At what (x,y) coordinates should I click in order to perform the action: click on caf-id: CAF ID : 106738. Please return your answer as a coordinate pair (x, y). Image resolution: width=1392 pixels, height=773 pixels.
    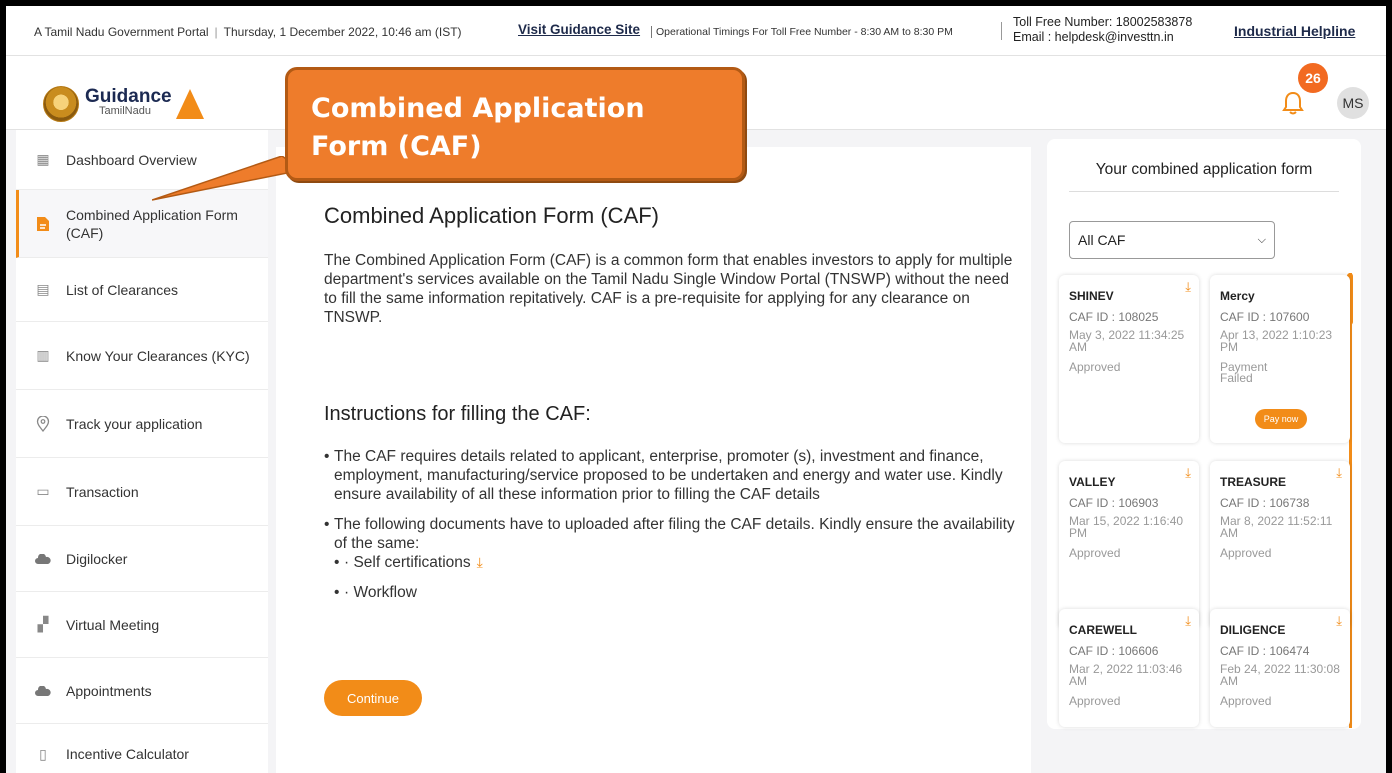
    Looking at the image, I should click on (1265, 503).